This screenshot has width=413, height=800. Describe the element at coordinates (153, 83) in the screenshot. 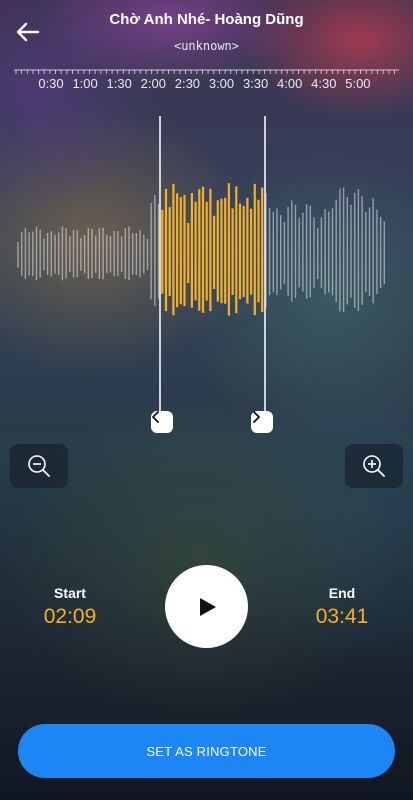

I see `timeline-label: 2:00` at that location.